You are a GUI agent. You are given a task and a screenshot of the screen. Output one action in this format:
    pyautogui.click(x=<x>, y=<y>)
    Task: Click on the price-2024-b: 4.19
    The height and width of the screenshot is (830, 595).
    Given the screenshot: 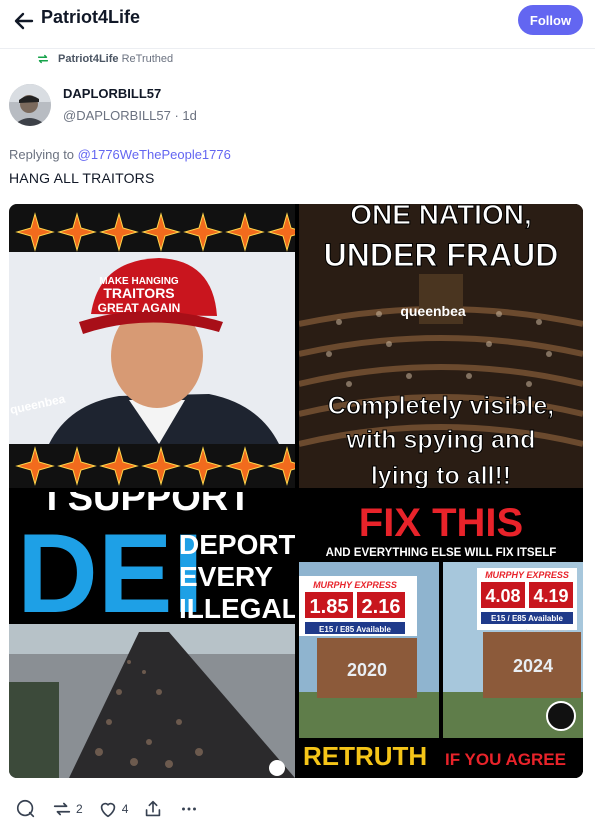 What is the action you would take?
    pyautogui.click(x=550, y=596)
    